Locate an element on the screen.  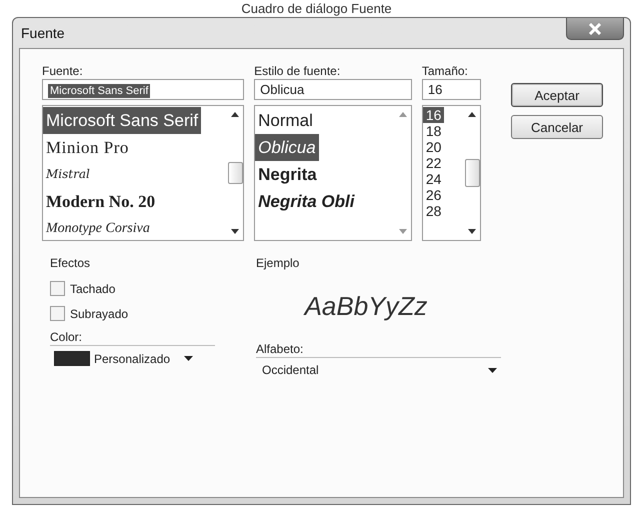
style-list-item: Oblicua is located at coordinates (287, 147).